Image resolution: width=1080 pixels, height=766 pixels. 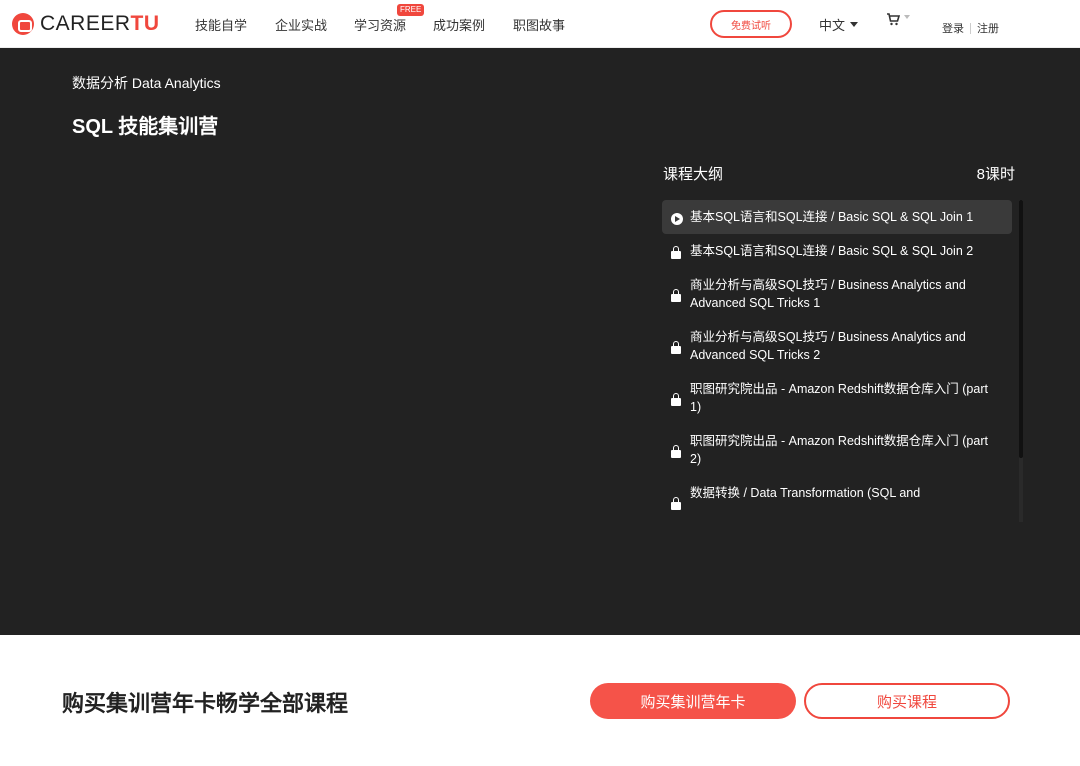 I want to click on free-badge: FREE, so click(x=411, y=10).